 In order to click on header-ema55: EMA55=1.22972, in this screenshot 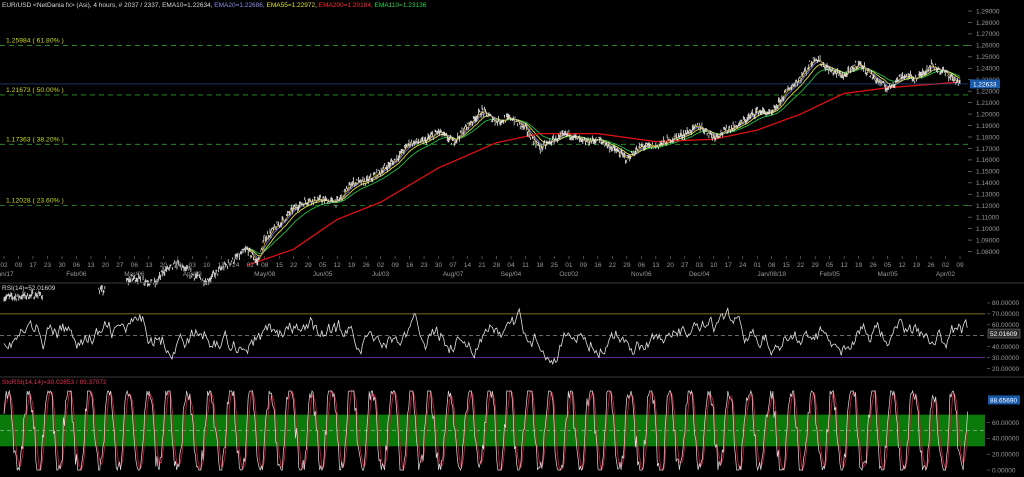, I will do `click(293, 5)`.